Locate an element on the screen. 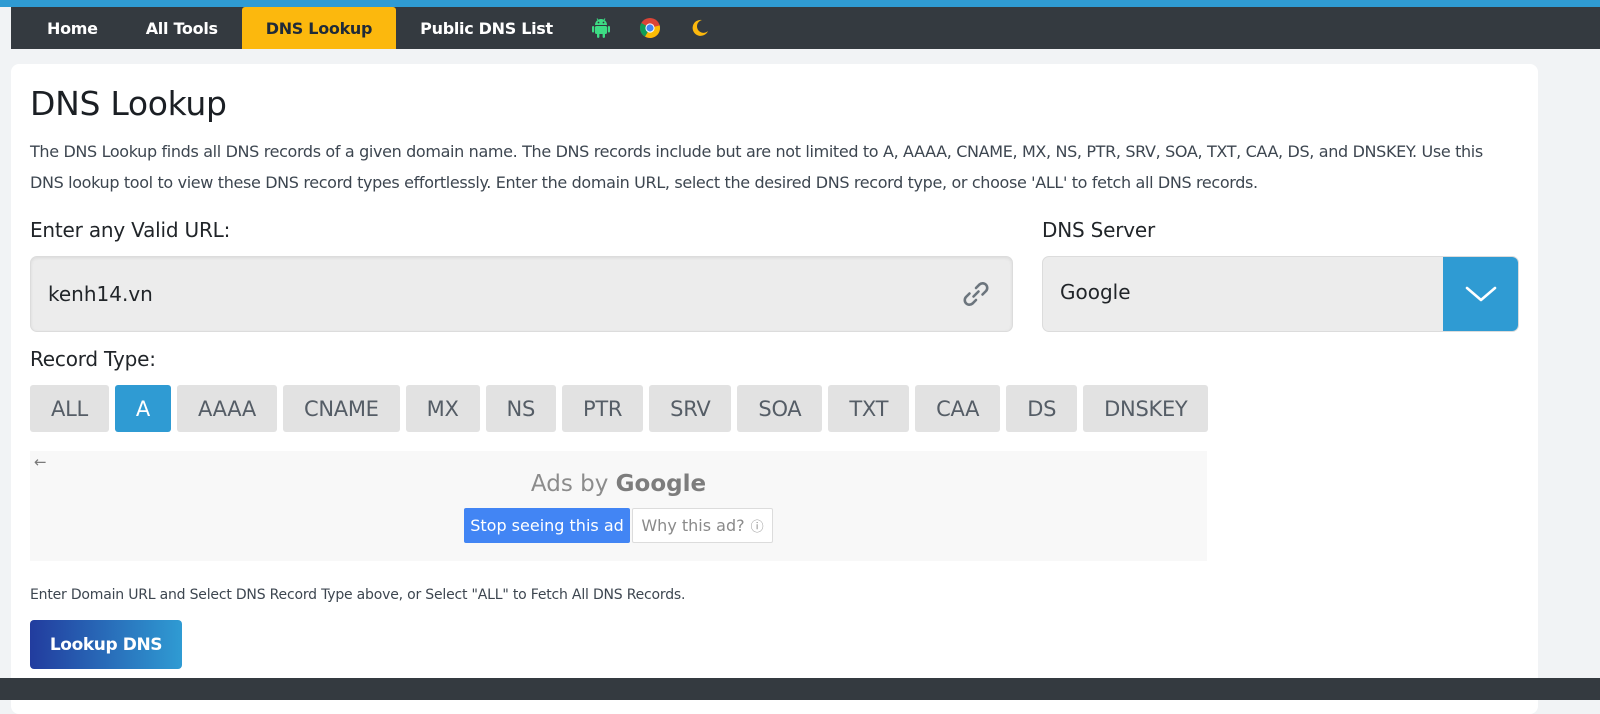 The width and height of the screenshot is (1600, 714). record-type-dnskey: DNSKEY is located at coordinates (1146, 408).